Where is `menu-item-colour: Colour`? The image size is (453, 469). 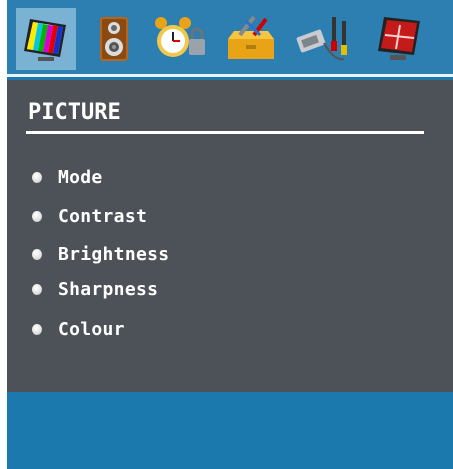
menu-item-colour: Colour is located at coordinates (78, 329).